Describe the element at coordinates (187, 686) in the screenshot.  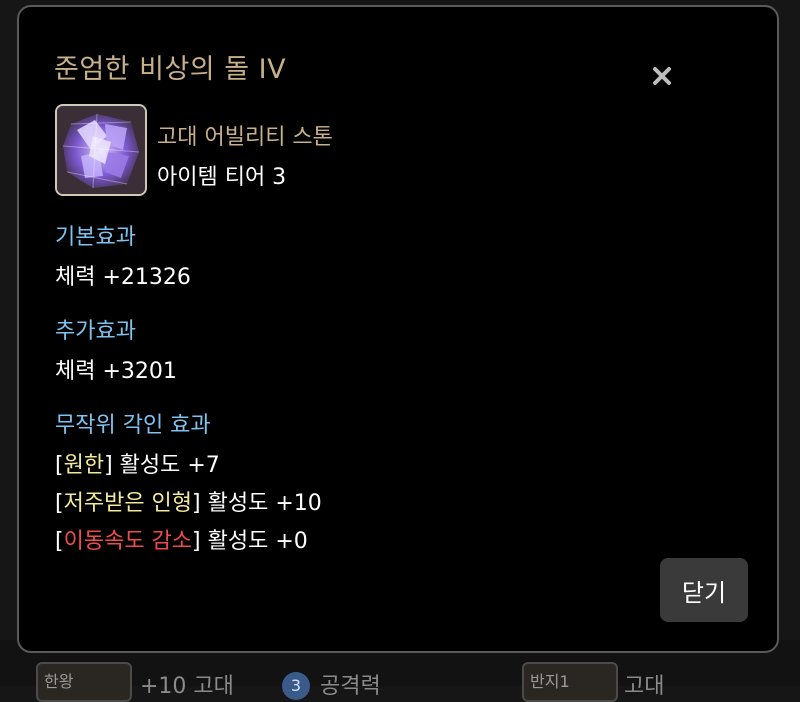
I see `background-item-text: +10 고대` at that location.